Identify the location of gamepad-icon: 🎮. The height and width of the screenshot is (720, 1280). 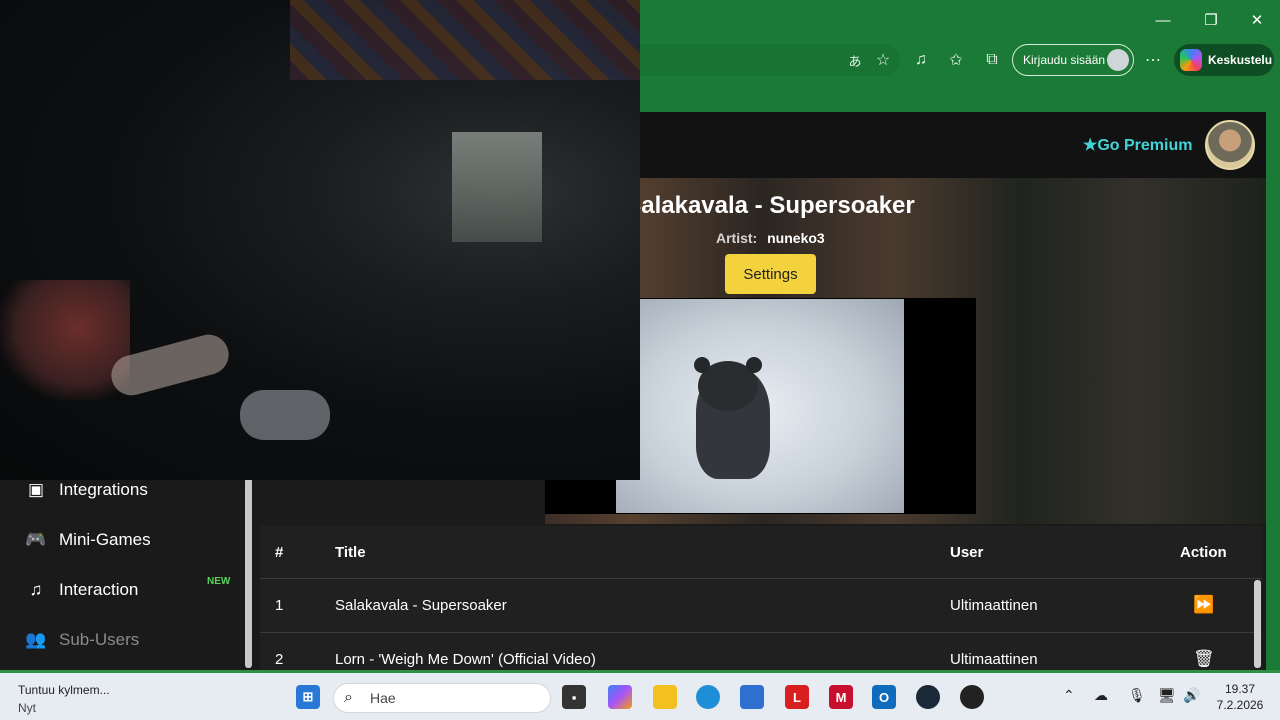
(36, 539).